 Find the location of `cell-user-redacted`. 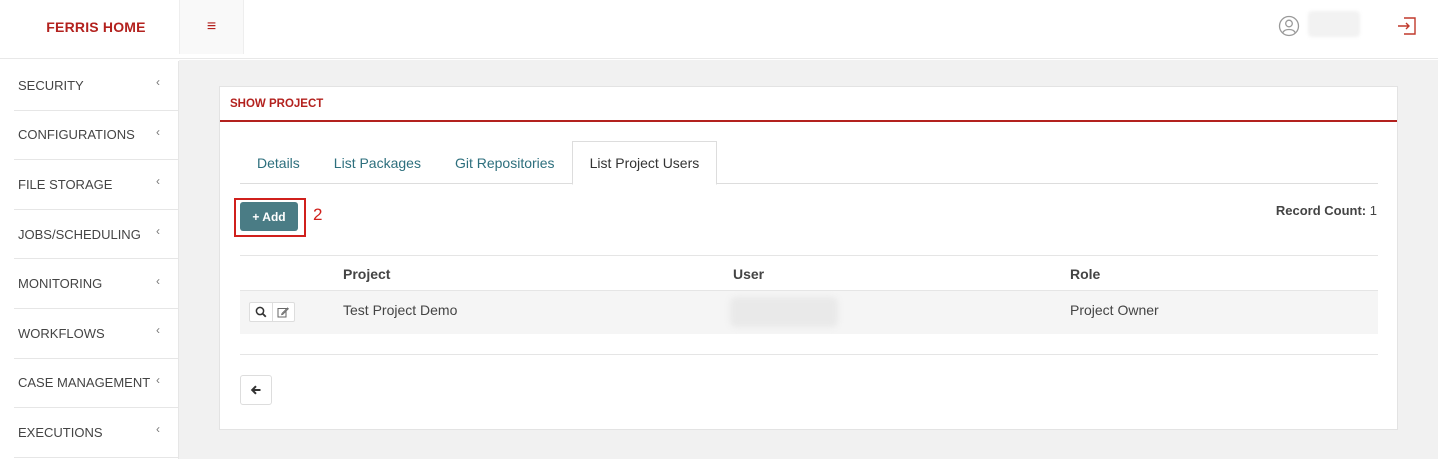

cell-user-redacted is located at coordinates (784, 312).